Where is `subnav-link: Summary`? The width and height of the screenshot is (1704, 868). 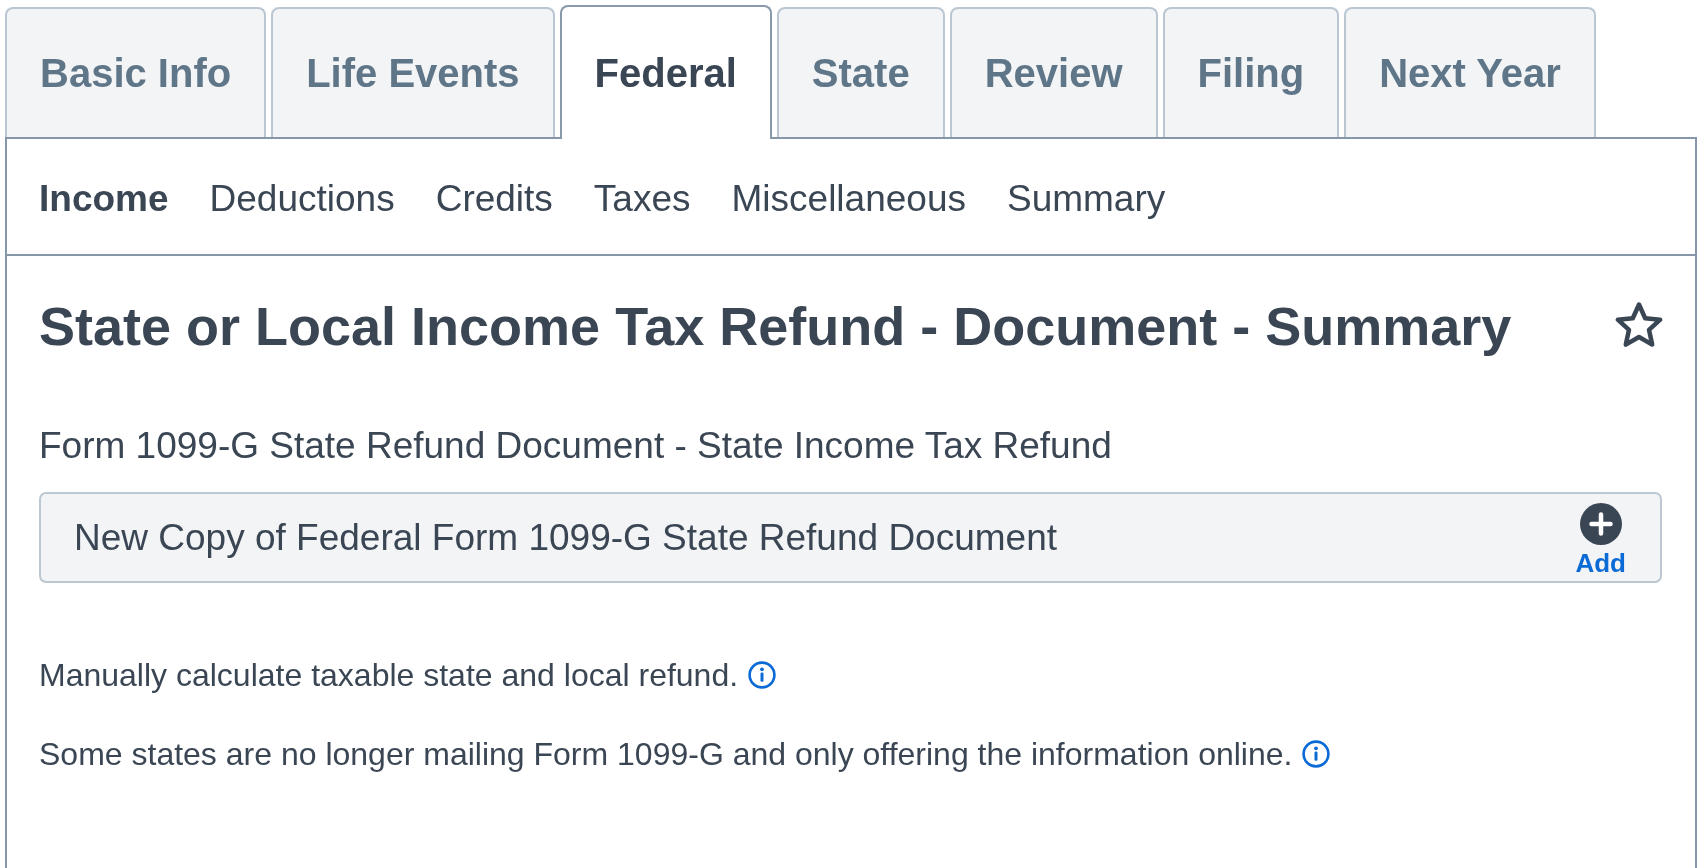 subnav-link: Summary is located at coordinates (1086, 198).